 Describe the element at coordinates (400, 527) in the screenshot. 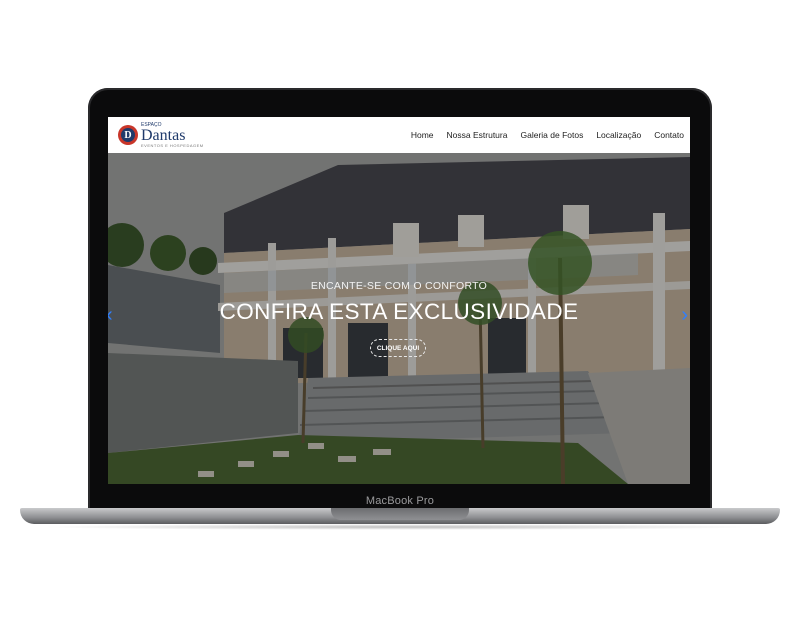

I see `laptop-base-shadow` at that location.